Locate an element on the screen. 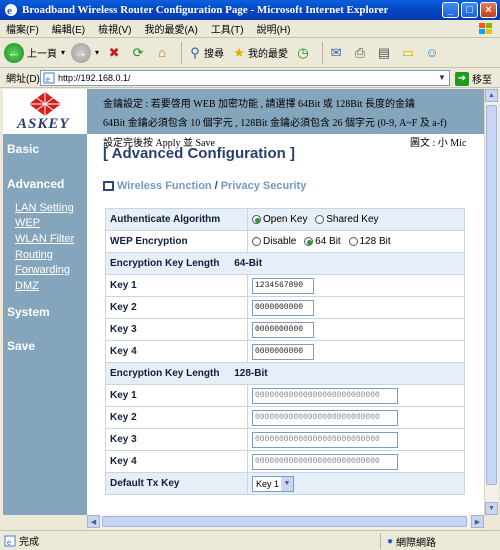  radio-disable is located at coordinates (256, 241).